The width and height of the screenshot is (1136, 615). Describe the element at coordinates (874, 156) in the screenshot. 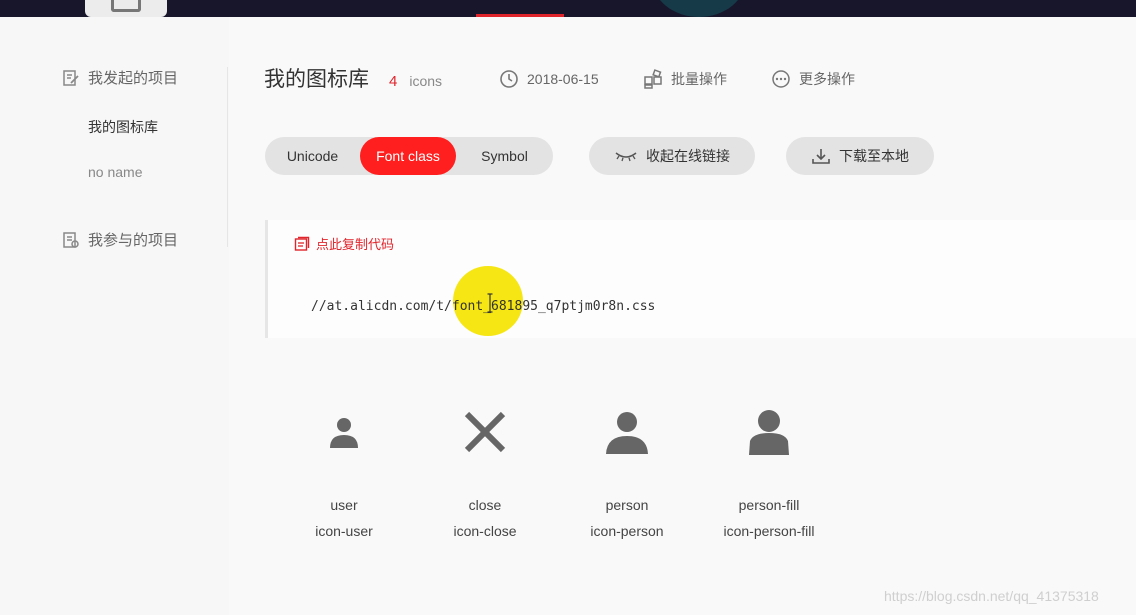

I see `download-local-label: 下载至本地` at that location.